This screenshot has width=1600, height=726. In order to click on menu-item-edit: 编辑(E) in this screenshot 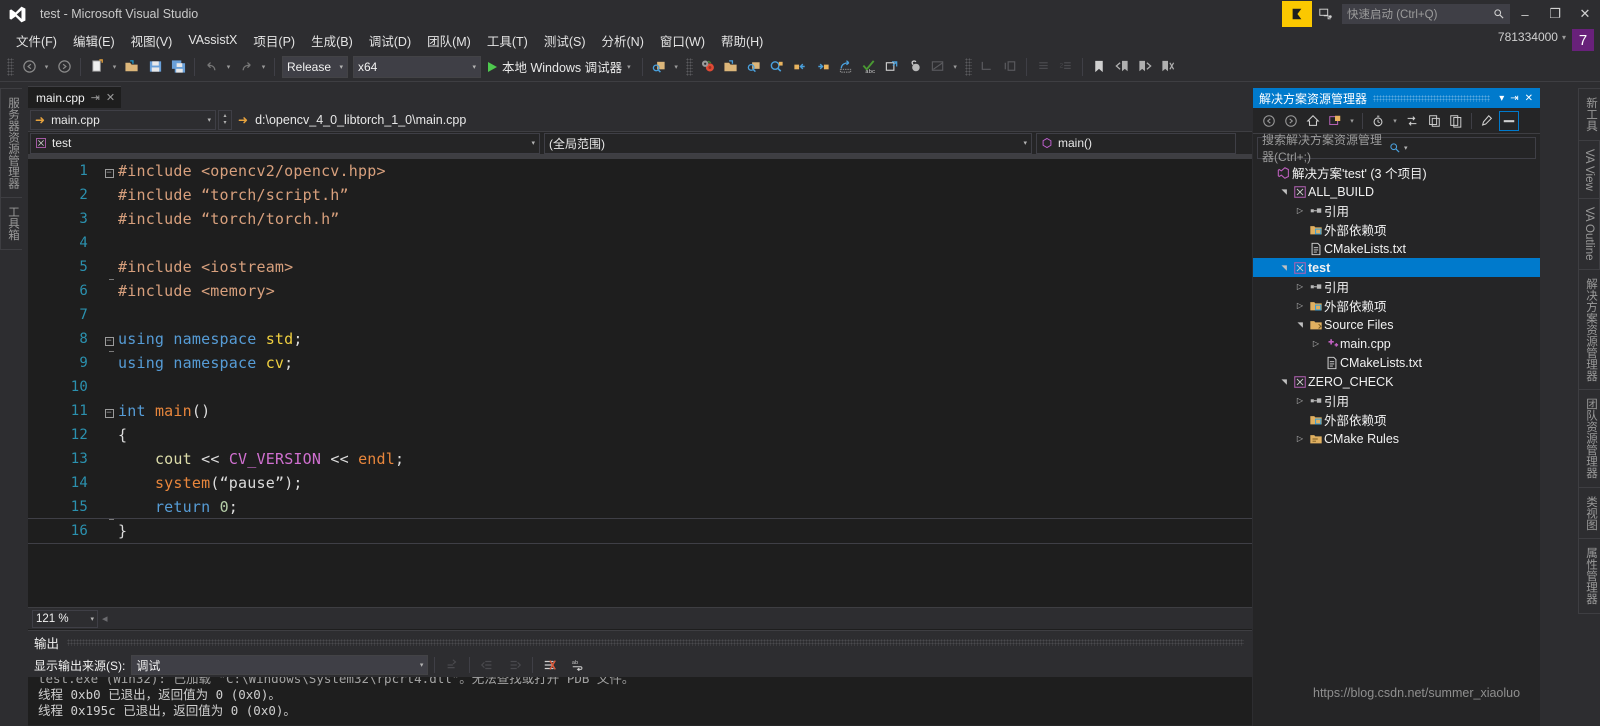, I will do `click(94, 40)`.